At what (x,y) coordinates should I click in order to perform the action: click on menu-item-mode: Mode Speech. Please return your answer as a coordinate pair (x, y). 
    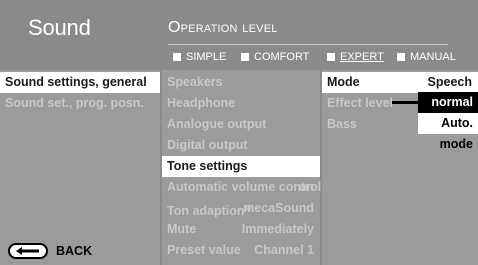
    Looking at the image, I should click on (400, 82).